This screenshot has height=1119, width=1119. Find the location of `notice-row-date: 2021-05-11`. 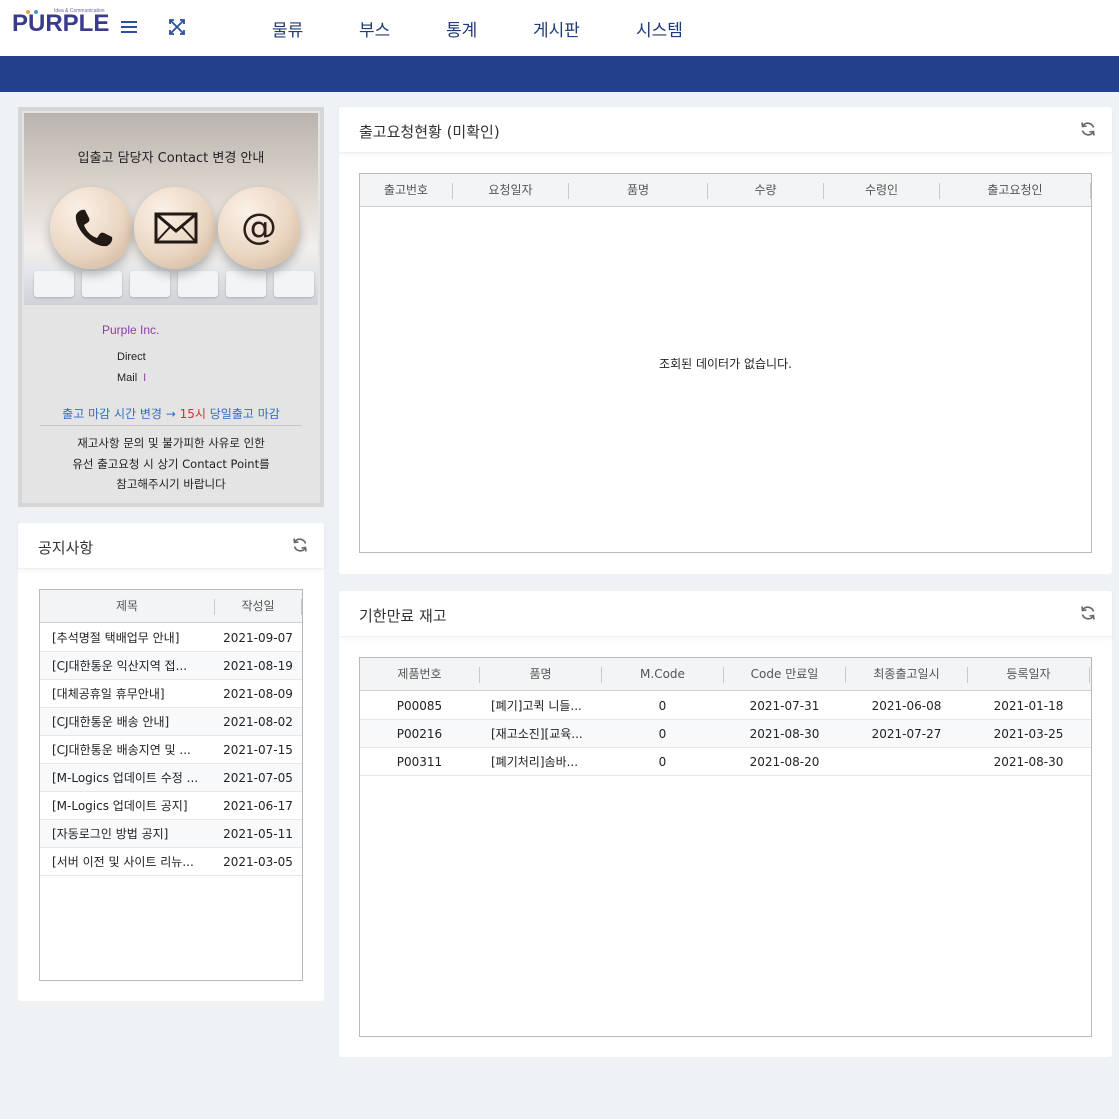

notice-row-date: 2021-05-11 is located at coordinates (258, 834).